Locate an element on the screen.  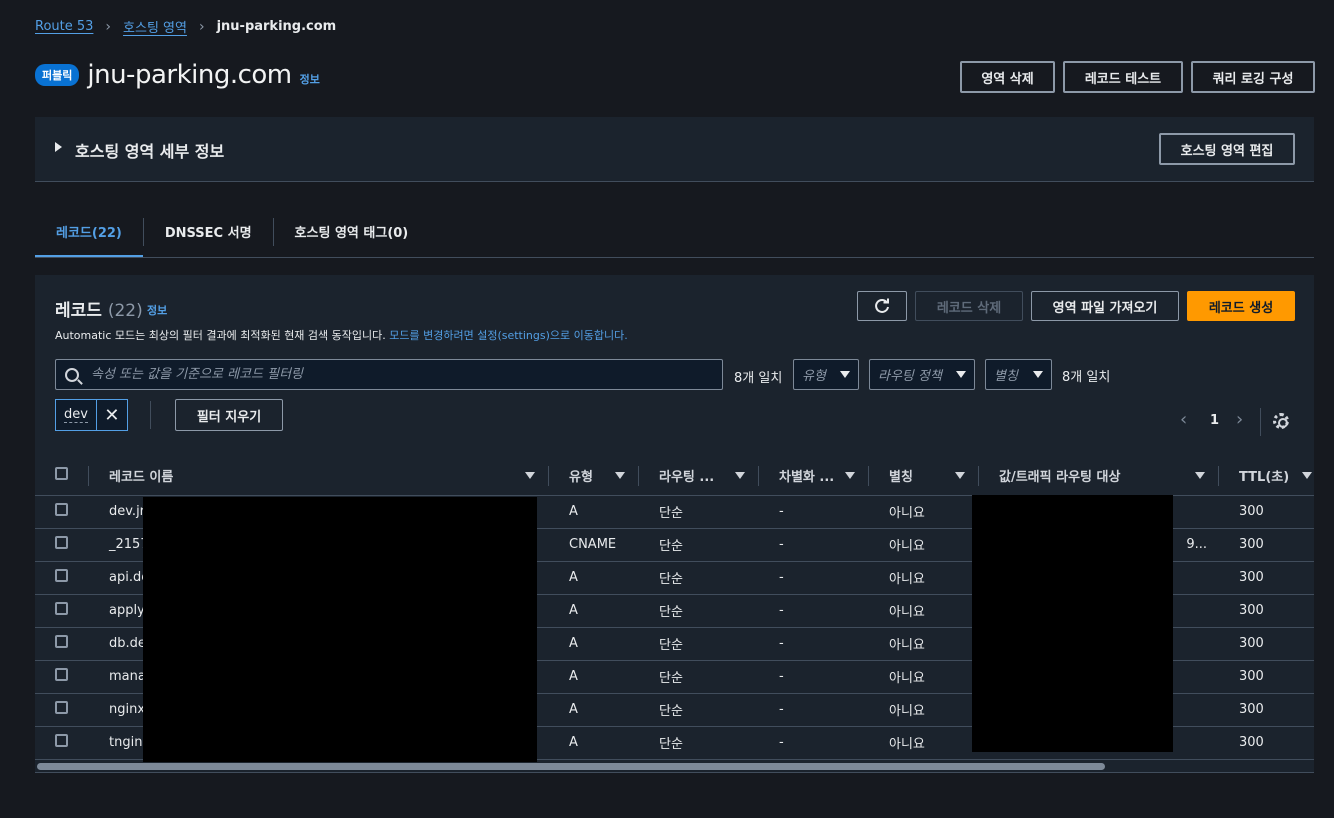
refresh-icon is located at coordinates (882, 305).